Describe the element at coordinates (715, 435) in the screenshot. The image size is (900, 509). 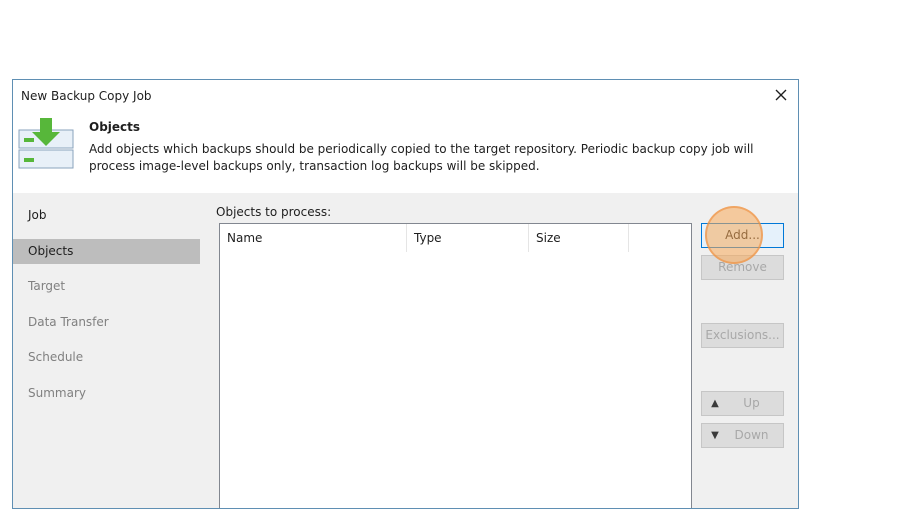
I see `arrow-down-icon: ▼` at that location.